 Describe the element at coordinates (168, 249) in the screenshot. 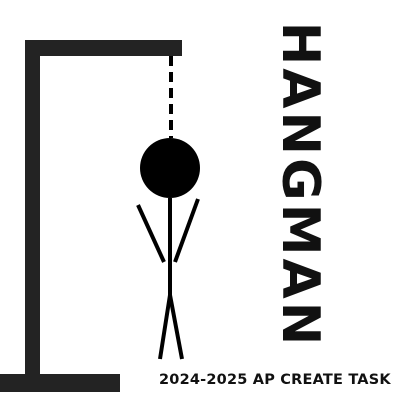

I see `hanged-figure` at that location.